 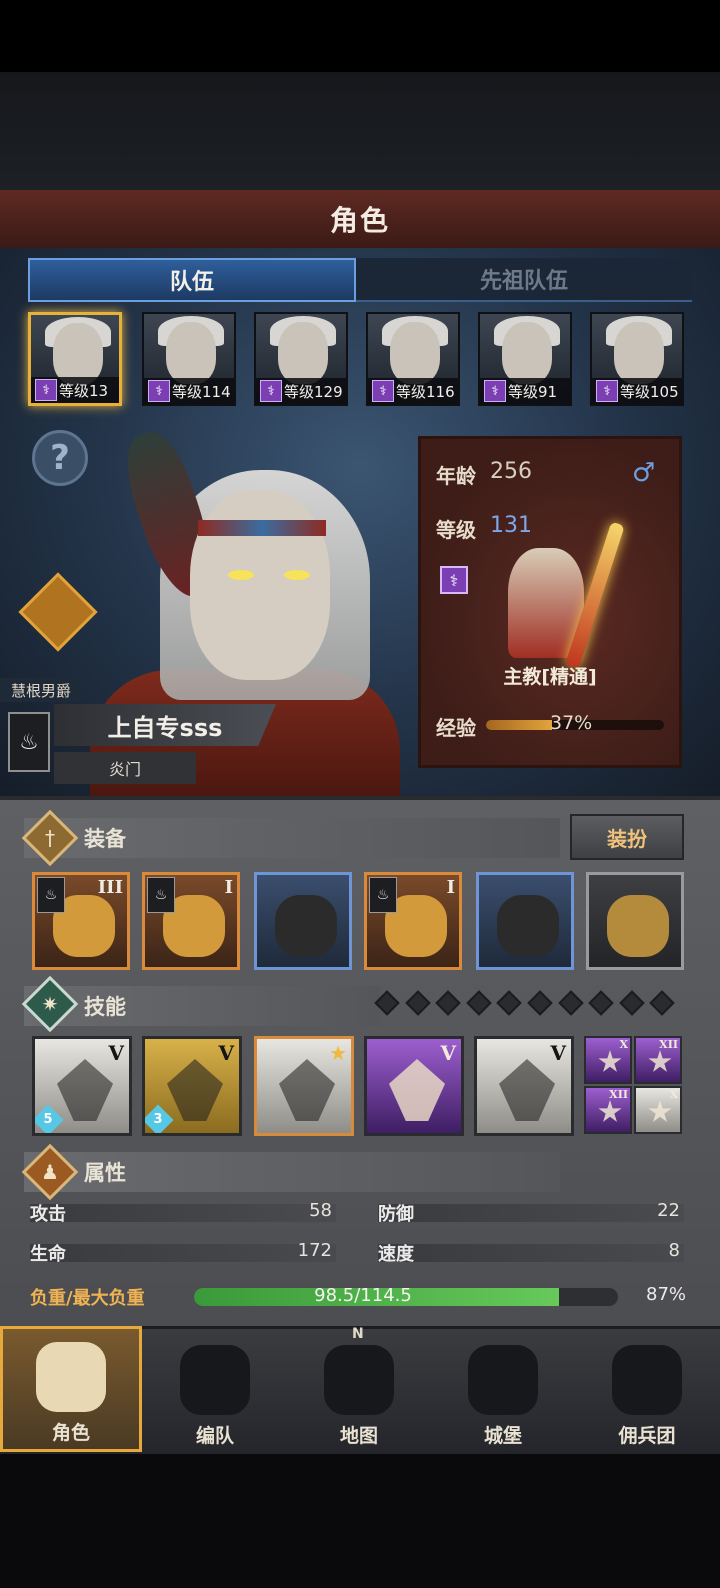 What do you see at coordinates (125, 768) in the screenshot?
I see `hero-origin: 炎门` at bounding box center [125, 768].